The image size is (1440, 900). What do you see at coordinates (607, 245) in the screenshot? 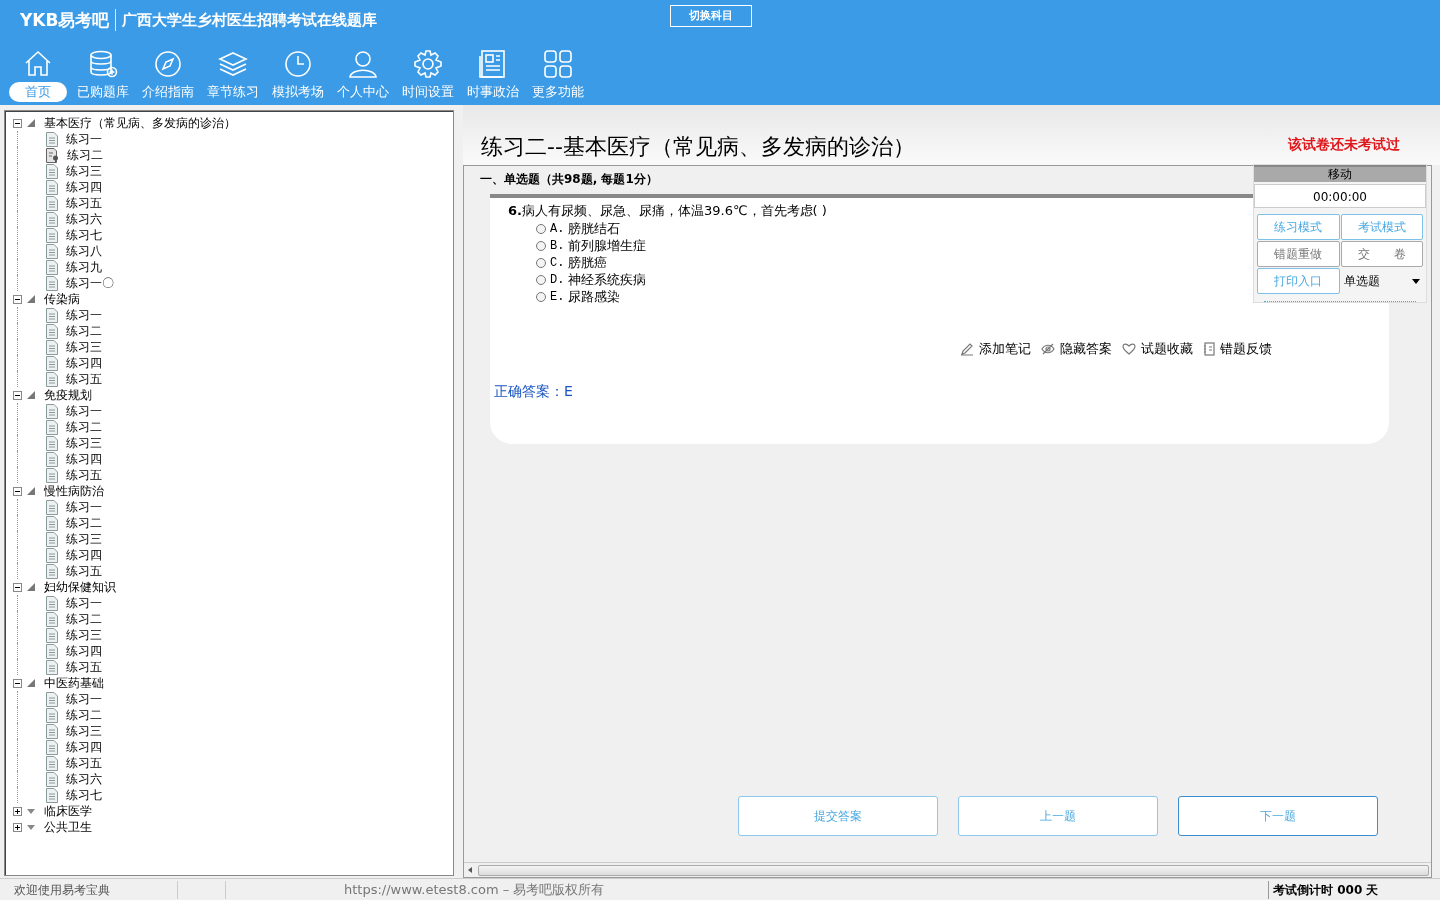
I see `option-text: 前列腺增生症` at bounding box center [607, 245].